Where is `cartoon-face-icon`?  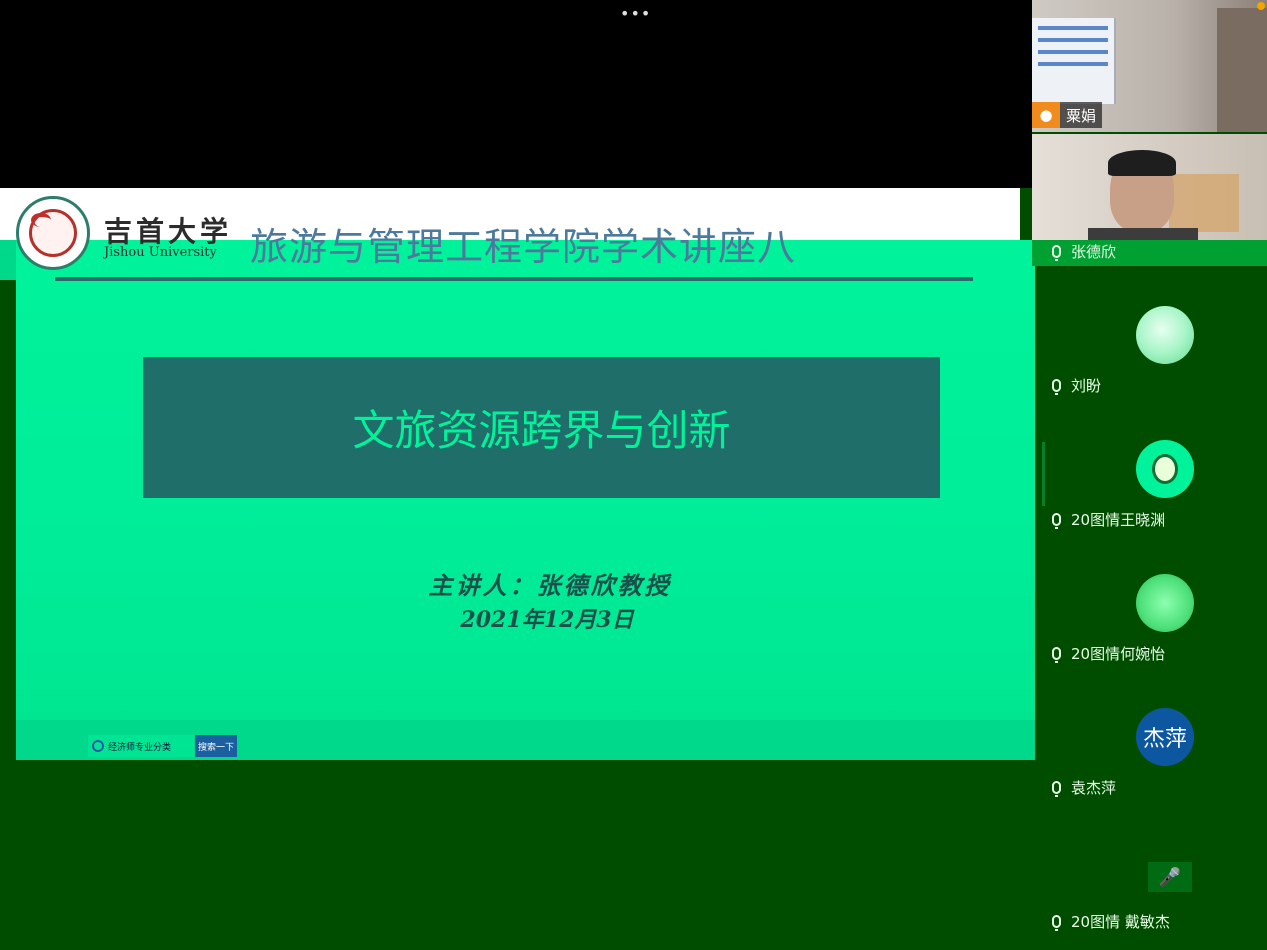 cartoon-face-icon is located at coordinates (1165, 469).